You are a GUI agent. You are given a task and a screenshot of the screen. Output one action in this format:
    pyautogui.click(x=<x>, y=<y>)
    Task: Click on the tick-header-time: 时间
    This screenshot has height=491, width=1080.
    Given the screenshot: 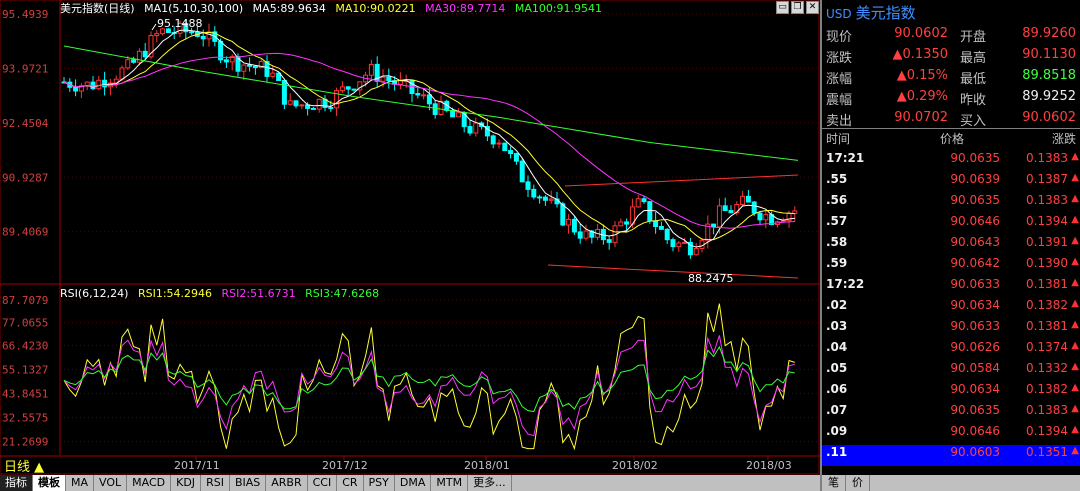 What is the action you would take?
    pyautogui.click(x=838, y=139)
    